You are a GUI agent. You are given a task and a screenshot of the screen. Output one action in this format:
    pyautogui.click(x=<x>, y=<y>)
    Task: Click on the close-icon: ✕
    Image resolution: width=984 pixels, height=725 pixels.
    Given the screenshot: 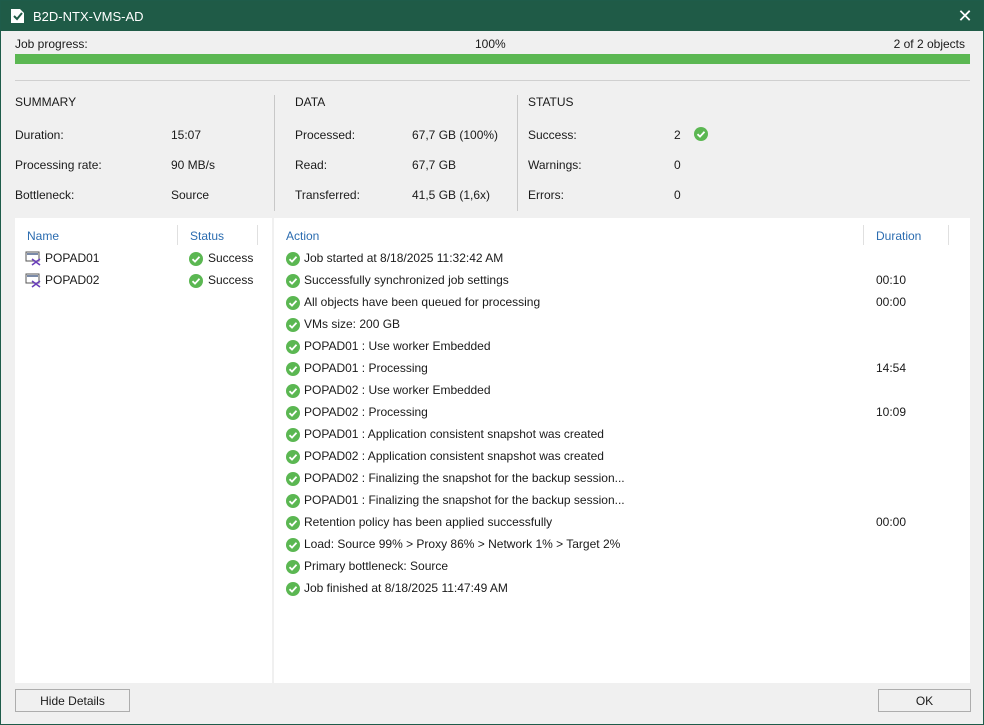 What is the action you would take?
    pyautogui.click(x=965, y=16)
    